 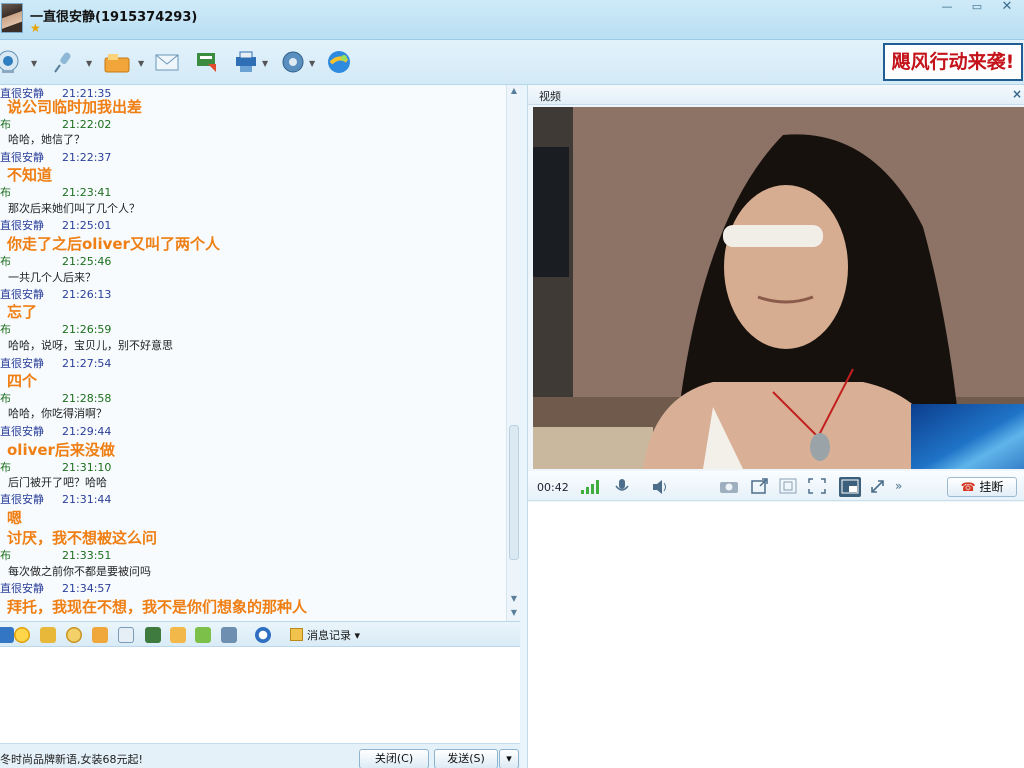 I want to click on message-text: 后门被开了吧？哈哈, so click(x=57, y=482).